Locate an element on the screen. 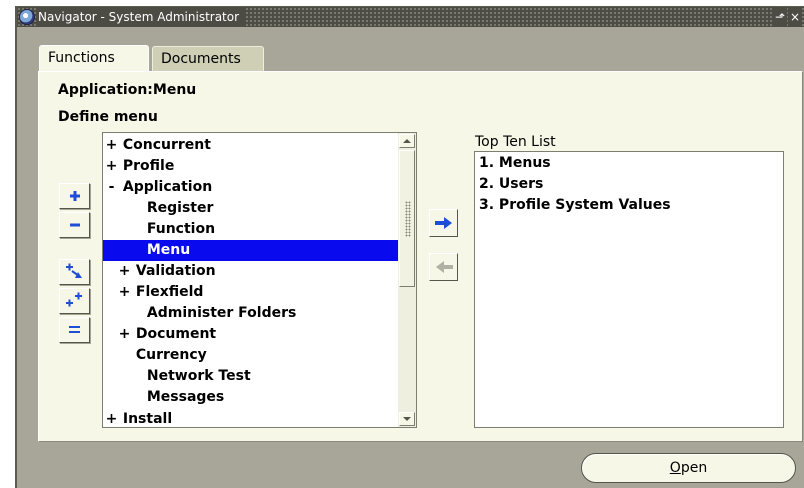  remove-from-top-ten-button is located at coordinates (443, 267).